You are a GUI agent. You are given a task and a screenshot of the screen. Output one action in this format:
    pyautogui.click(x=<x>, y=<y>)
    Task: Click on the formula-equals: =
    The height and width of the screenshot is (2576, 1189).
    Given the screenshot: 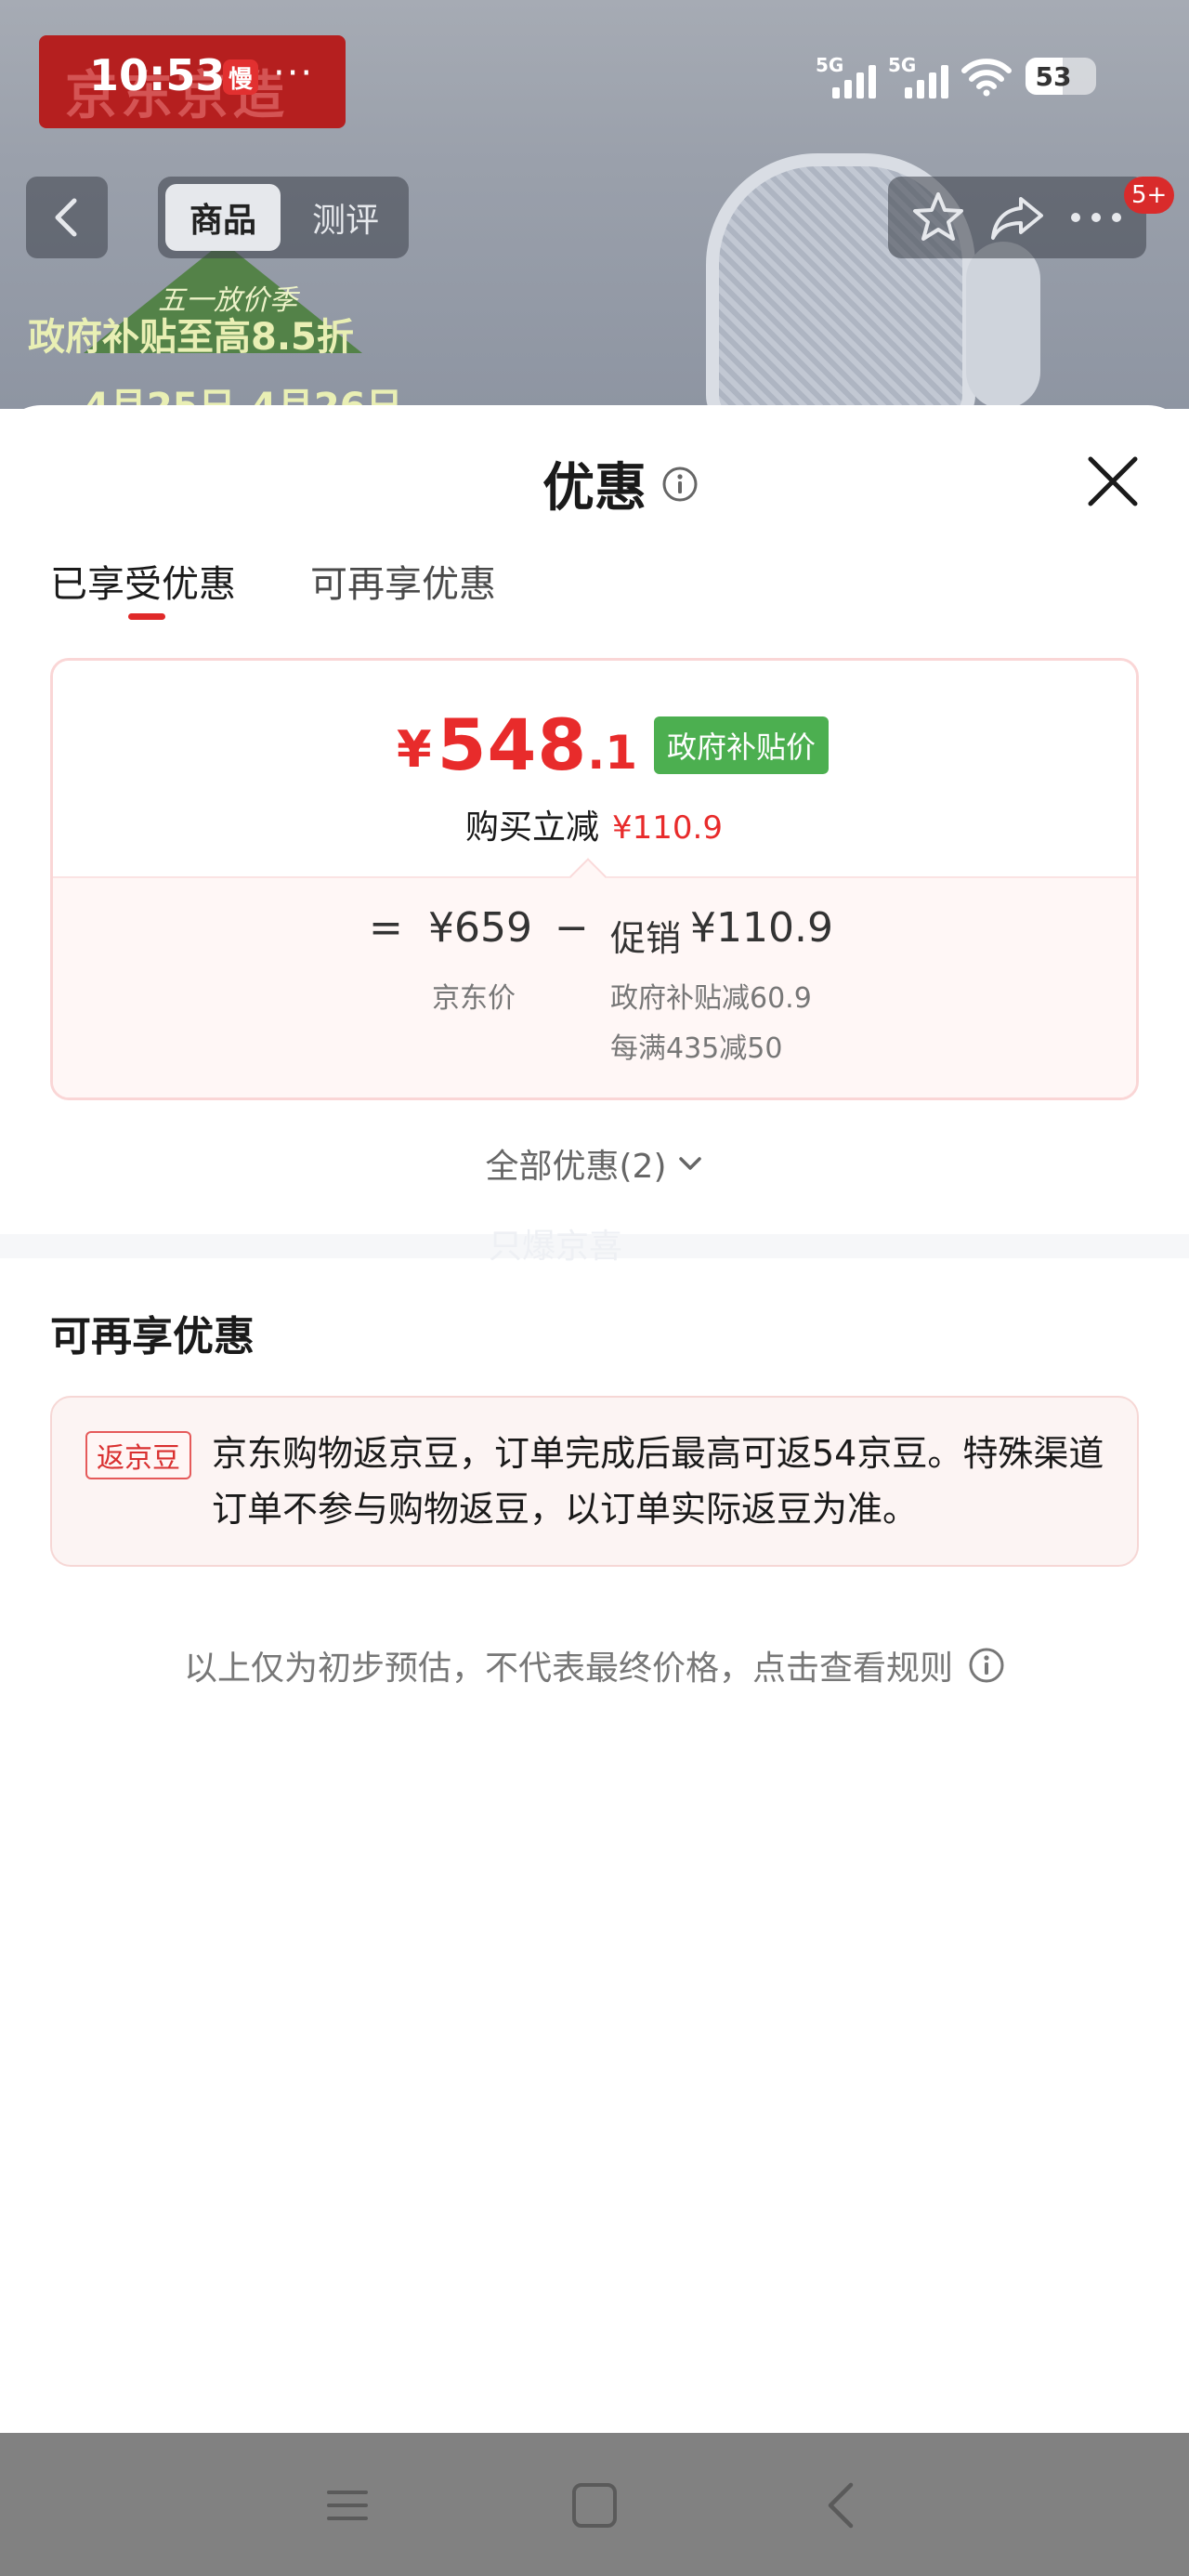 What is the action you would take?
    pyautogui.click(x=386, y=928)
    